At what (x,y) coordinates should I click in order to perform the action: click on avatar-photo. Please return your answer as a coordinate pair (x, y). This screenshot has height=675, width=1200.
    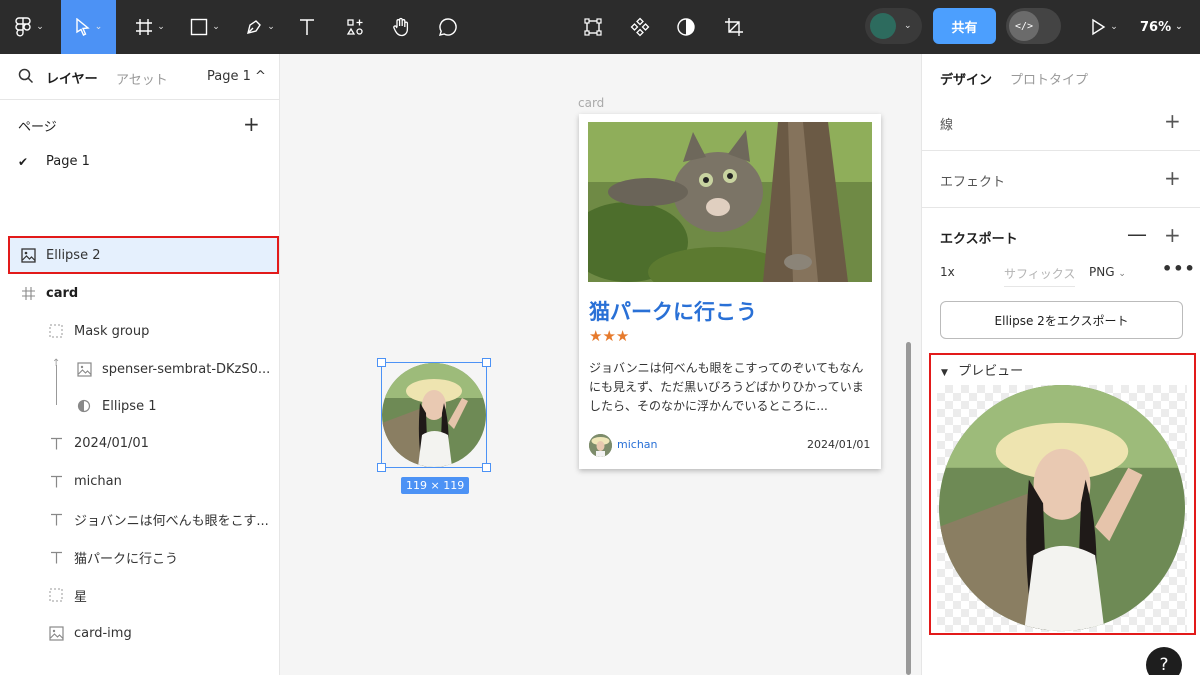
    Looking at the image, I should click on (600, 445).